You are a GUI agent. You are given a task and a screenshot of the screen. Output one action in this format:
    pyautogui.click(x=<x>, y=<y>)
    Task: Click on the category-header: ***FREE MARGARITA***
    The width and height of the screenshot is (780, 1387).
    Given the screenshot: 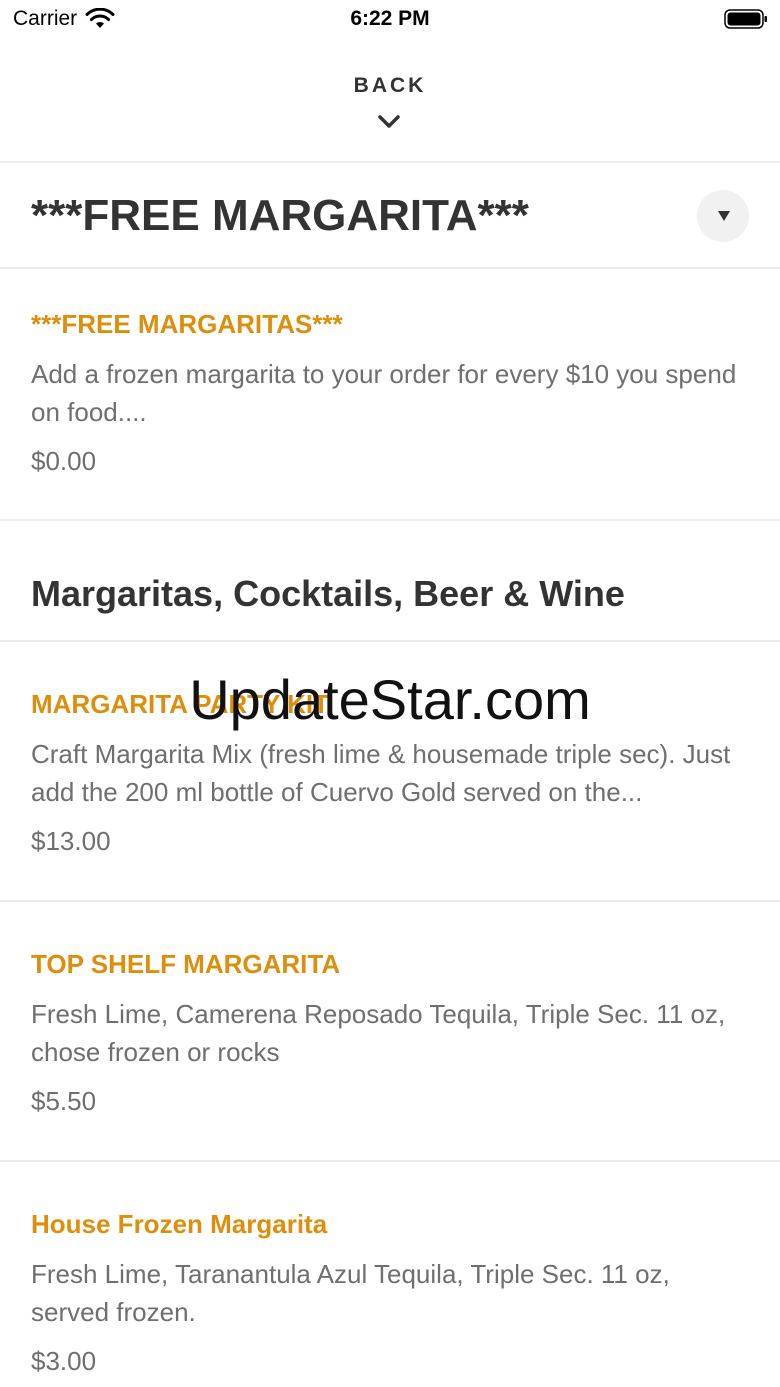 What is the action you would take?
    pyautogui.click(x=390, y=216)
    